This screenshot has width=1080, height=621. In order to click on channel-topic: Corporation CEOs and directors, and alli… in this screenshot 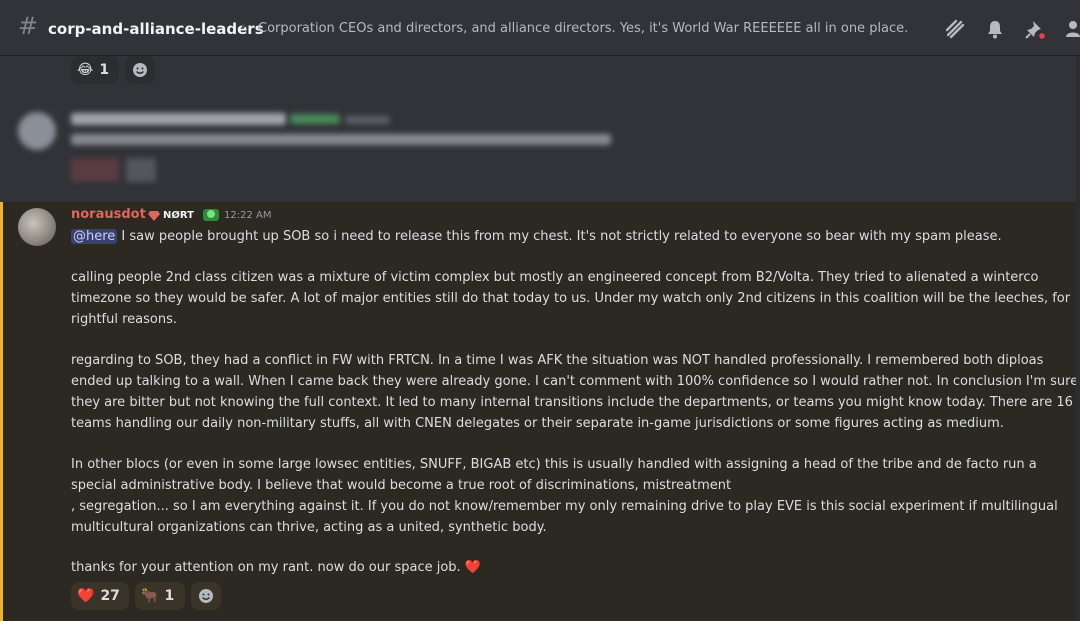, I will do `click(583, 28)`.